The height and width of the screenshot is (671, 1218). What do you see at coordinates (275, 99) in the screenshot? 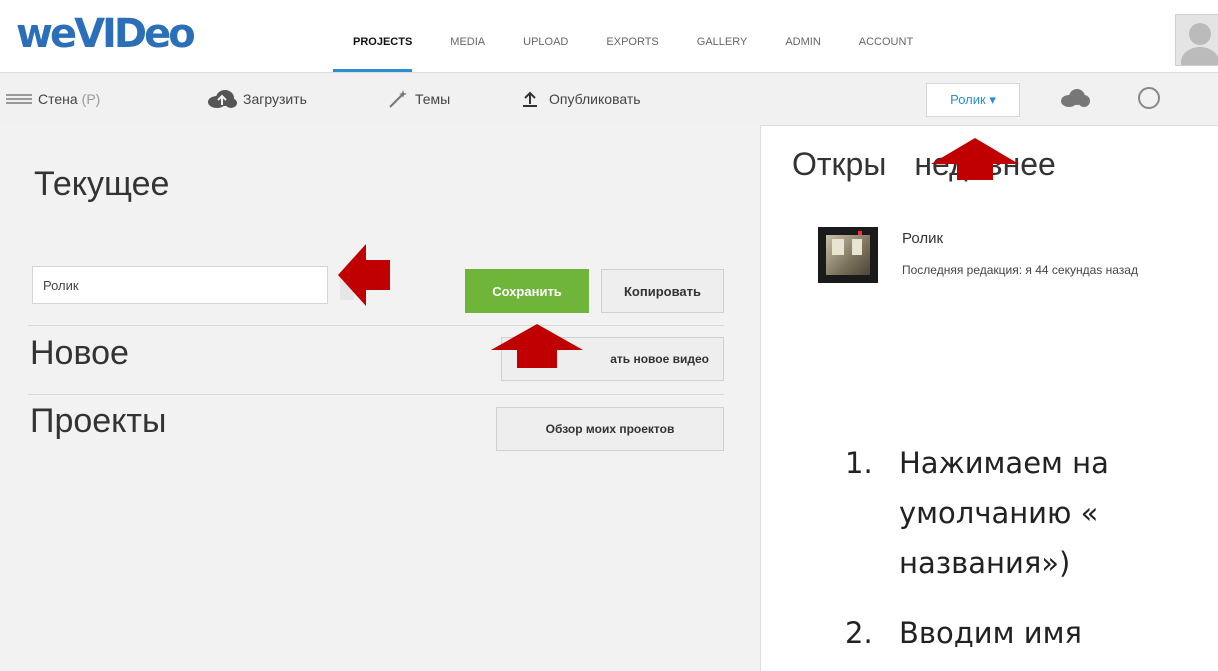
I see `upload-label: Загрузить` at bounding box center [275, 99].